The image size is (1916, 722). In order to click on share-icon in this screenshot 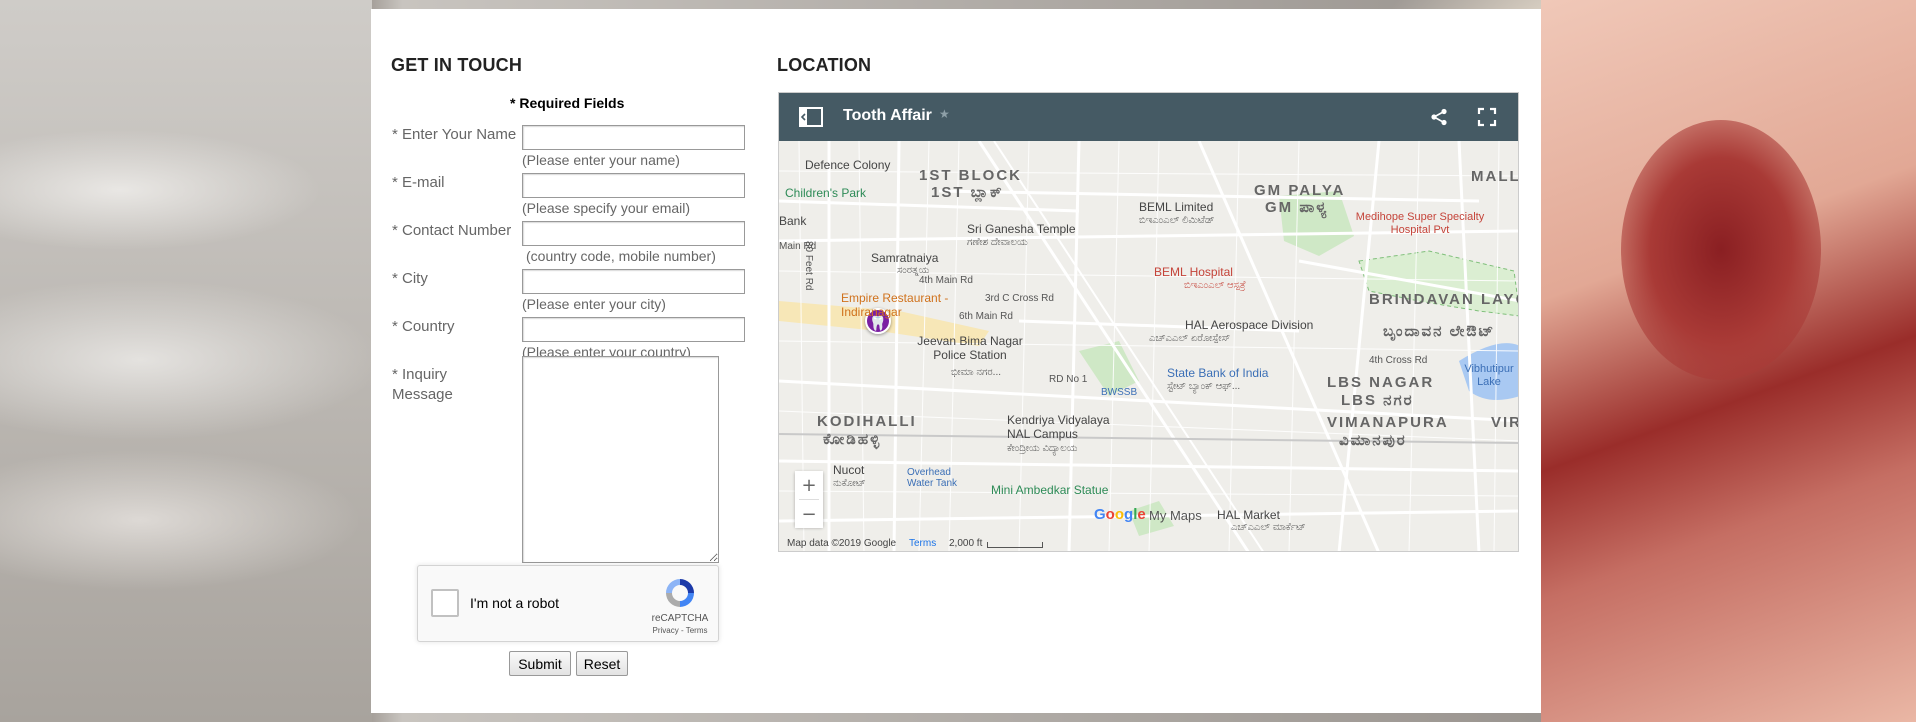, I will do `click(1439, 117)`.